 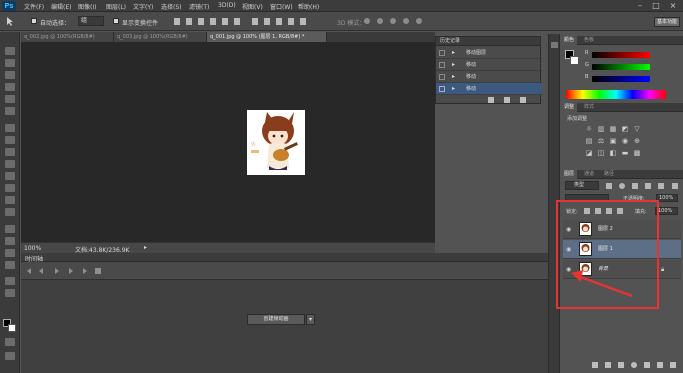 What do you see at coordinates (625, 141) in the screenshot?
I see `photo-filter-icon: ◉` at bounding box center [625, 141].